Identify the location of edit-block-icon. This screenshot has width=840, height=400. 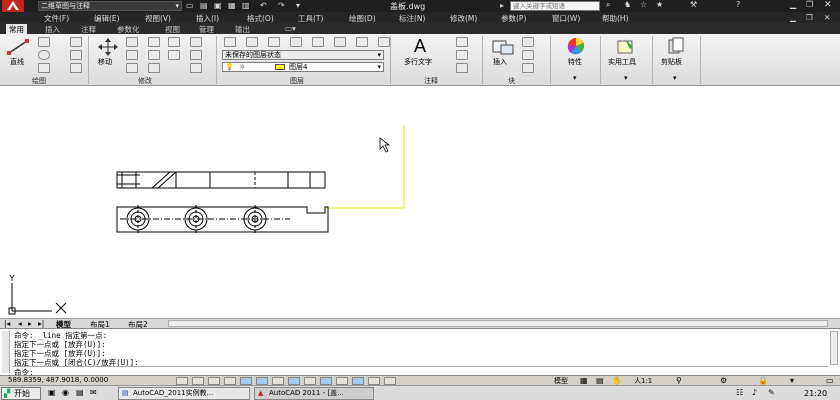
(528, 55).